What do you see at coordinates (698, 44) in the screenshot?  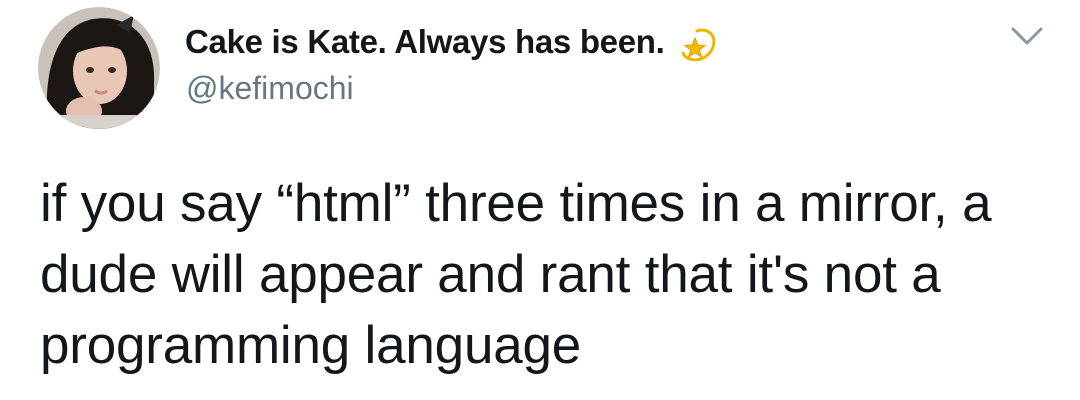 I see `dizzy-star-icon` at bounding box center [698, 44].